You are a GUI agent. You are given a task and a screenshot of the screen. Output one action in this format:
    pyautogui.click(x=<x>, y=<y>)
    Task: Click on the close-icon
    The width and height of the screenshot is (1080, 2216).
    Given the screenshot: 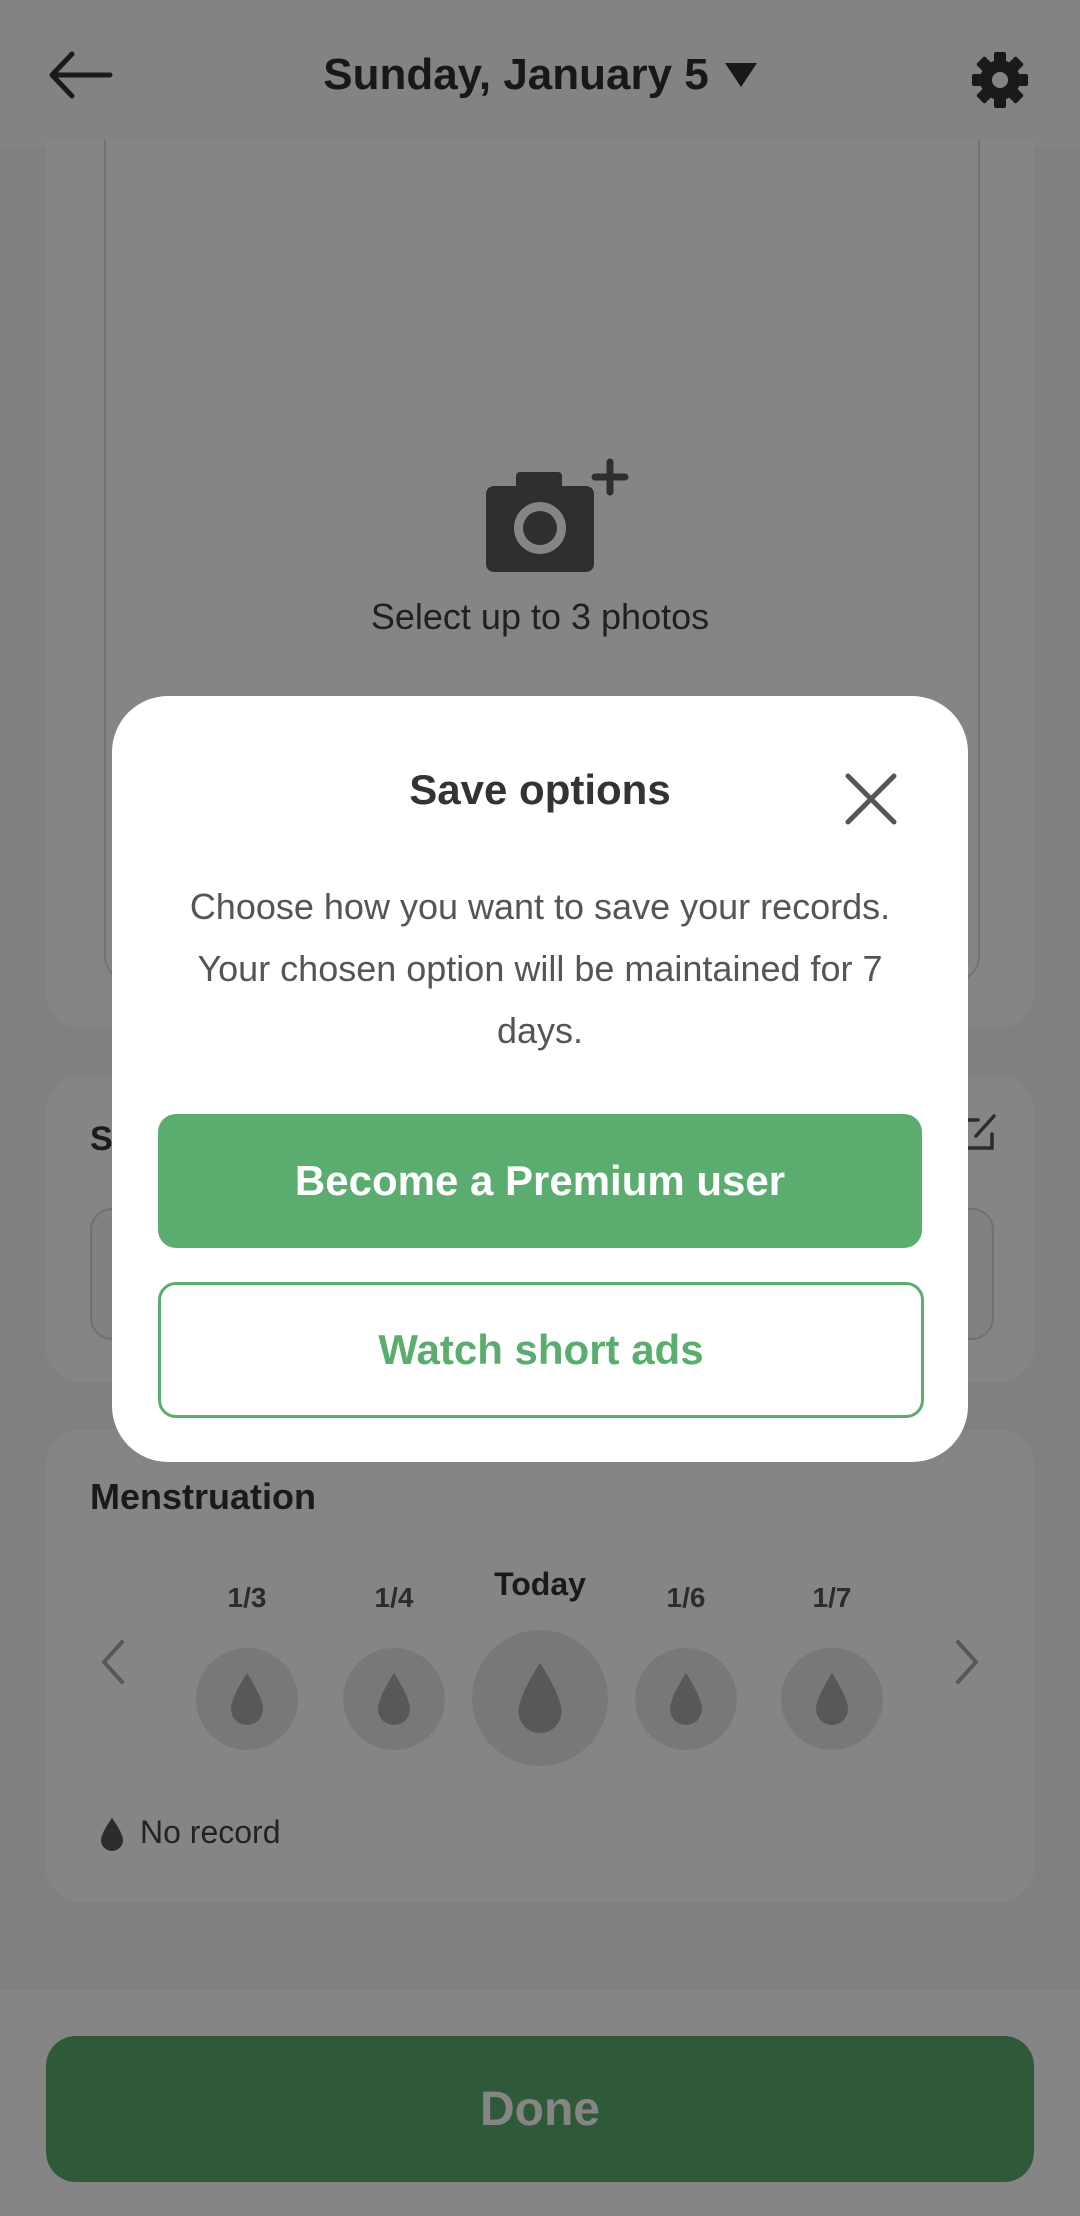 What is the action you would take?
    pyautogui.click(x=871, y=799)
    